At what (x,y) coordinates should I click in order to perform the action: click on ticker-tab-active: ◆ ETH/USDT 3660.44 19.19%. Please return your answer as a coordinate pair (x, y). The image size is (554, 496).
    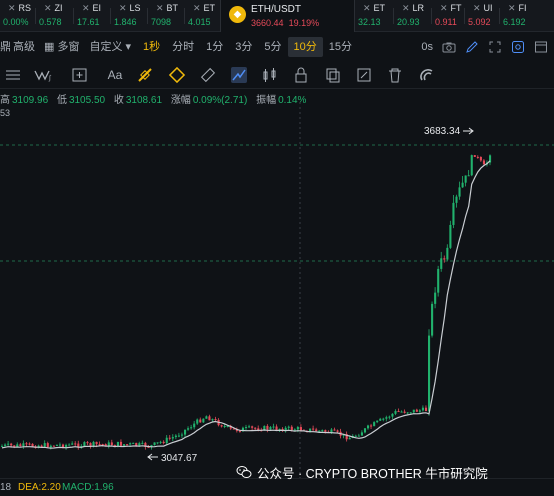
    Looking at the image, I should click on (287, 16).